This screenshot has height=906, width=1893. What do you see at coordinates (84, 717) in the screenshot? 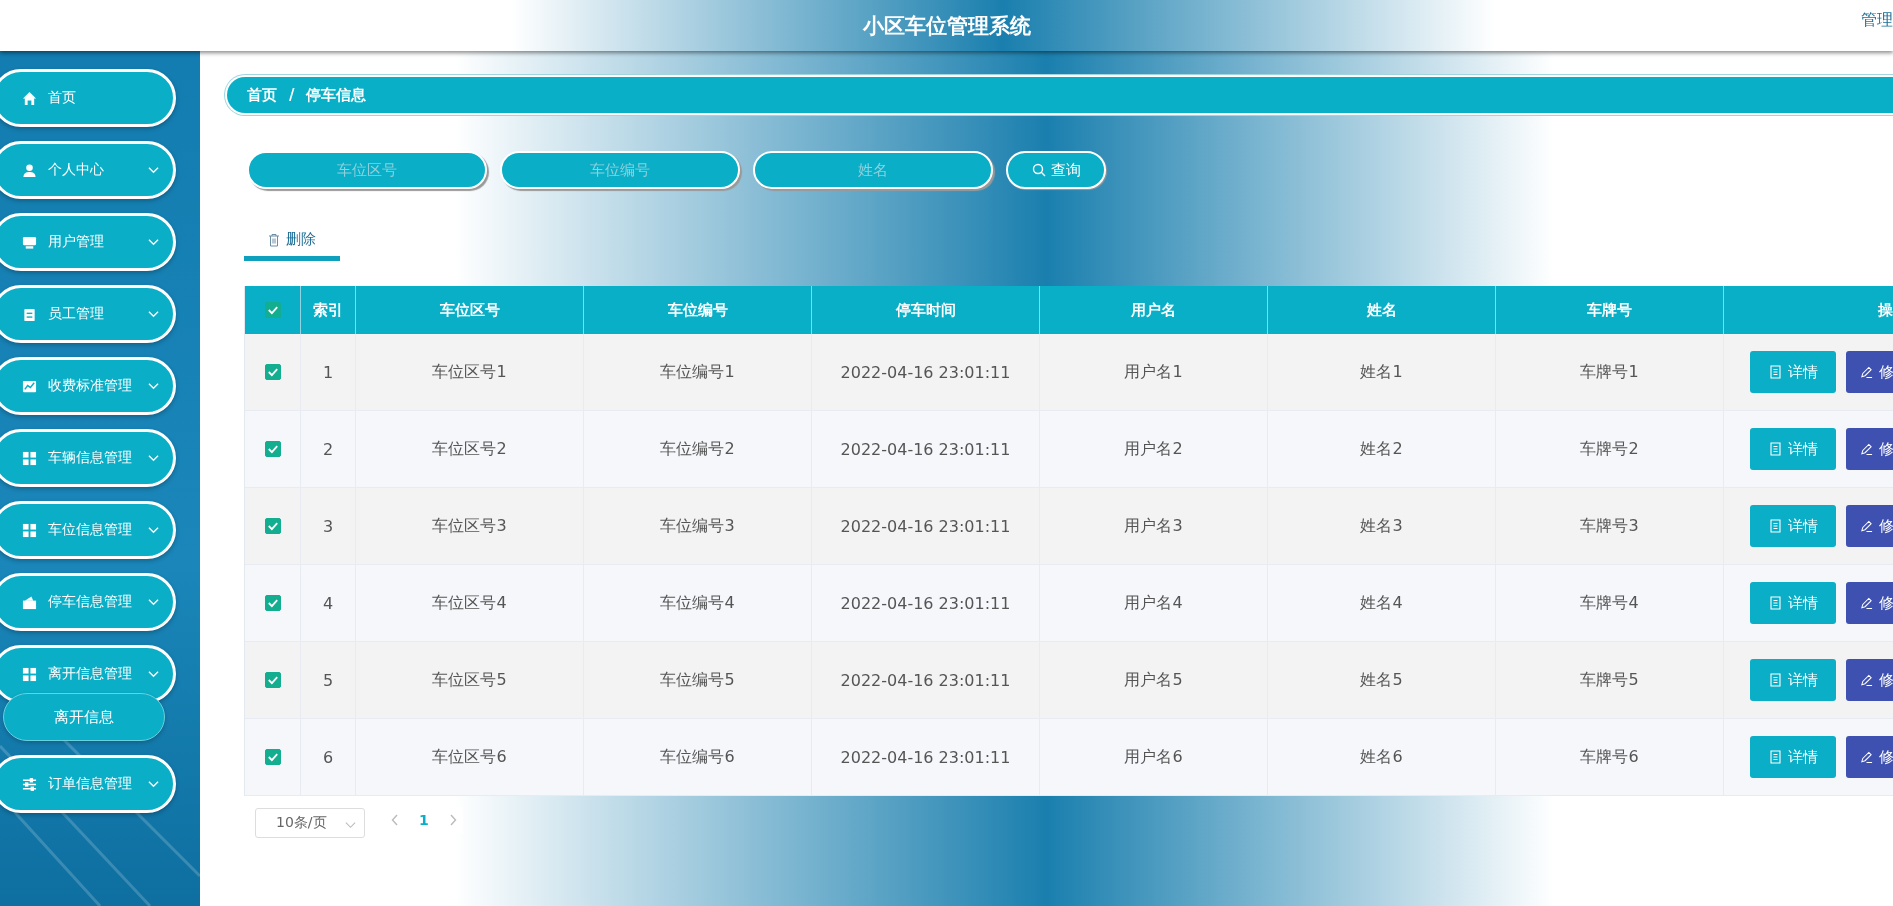
I see `submenu-item: 离开信息` at bounding box center [84, 717].